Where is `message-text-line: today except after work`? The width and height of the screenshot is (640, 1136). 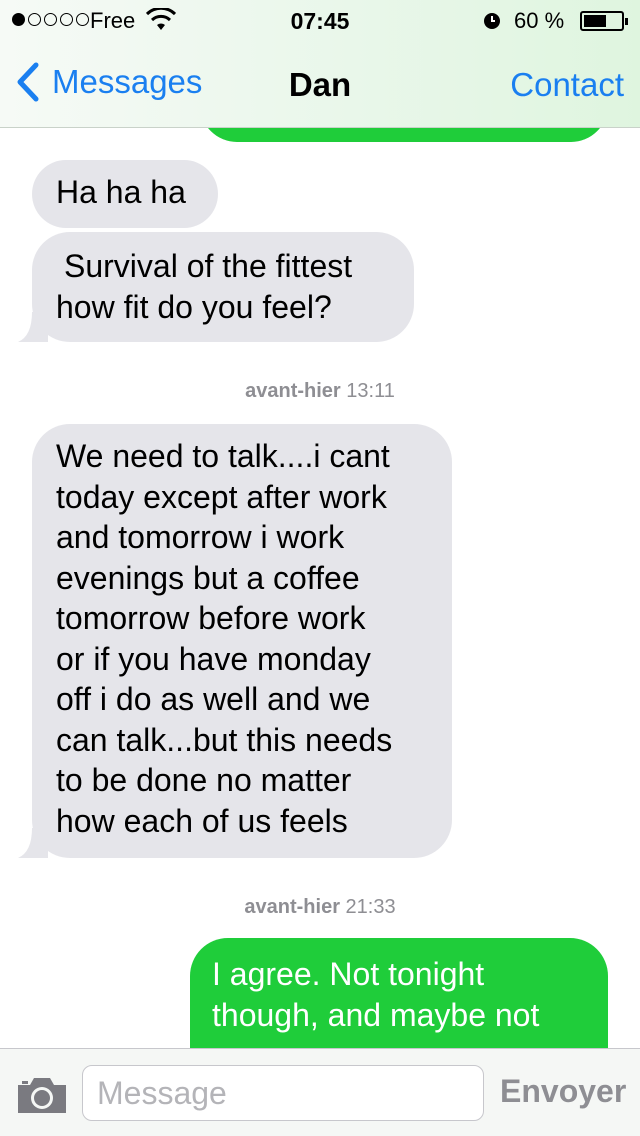 message-text-line: today except after work is located at coordinates (221, 496).